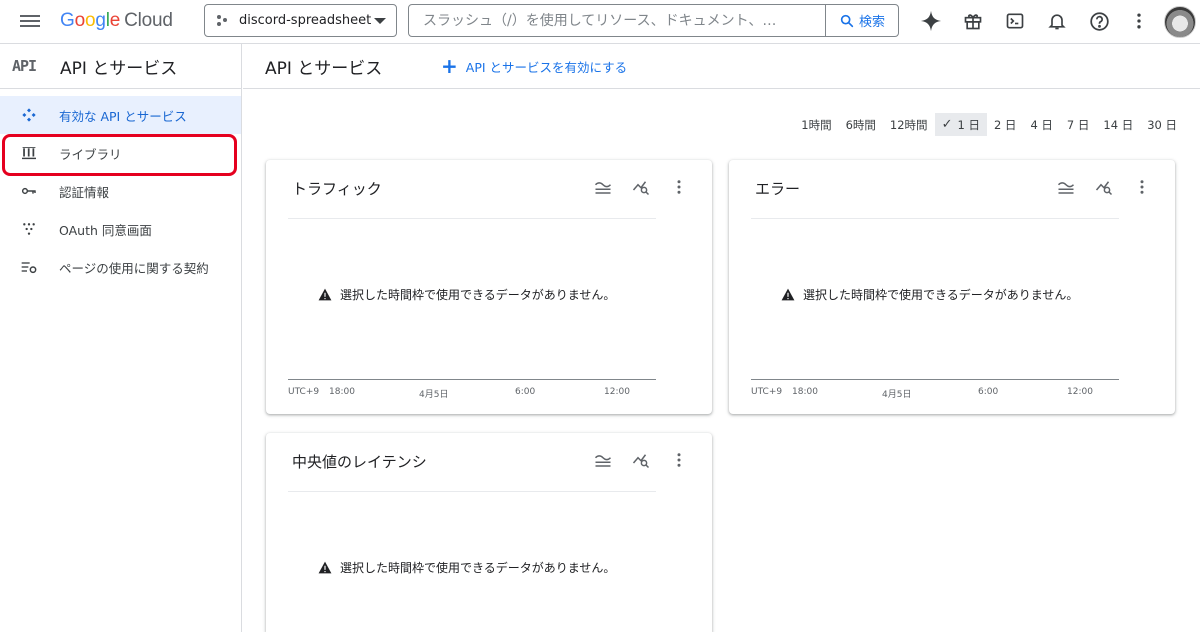  Describe the element at coordinates (909, 124) in the screenshot. I see `range-12h: 12時間` at that location.